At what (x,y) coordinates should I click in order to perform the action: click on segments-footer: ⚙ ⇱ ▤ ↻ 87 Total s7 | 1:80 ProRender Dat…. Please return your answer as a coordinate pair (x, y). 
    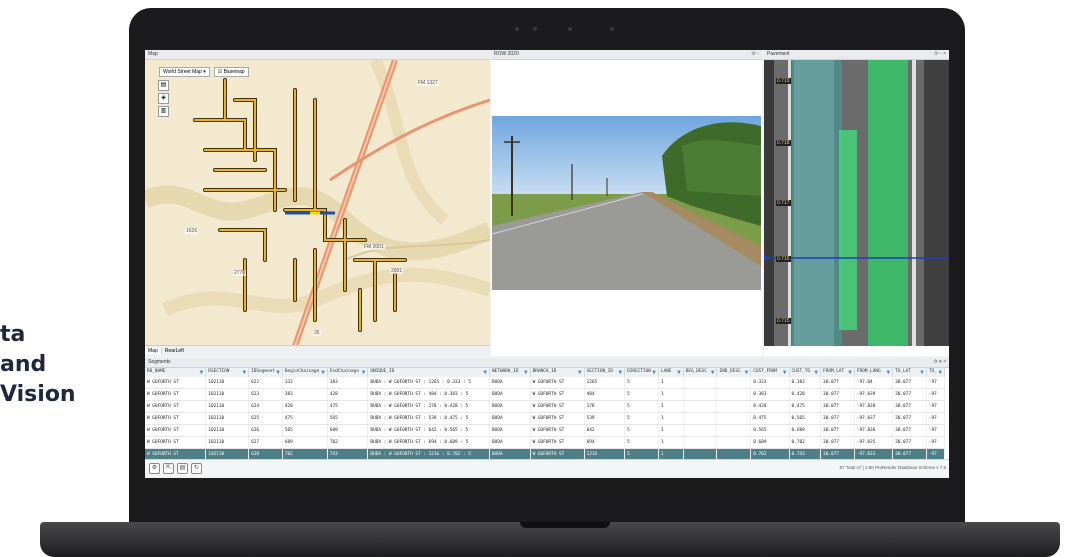
    Looking at the image, I should click on (547, 467).